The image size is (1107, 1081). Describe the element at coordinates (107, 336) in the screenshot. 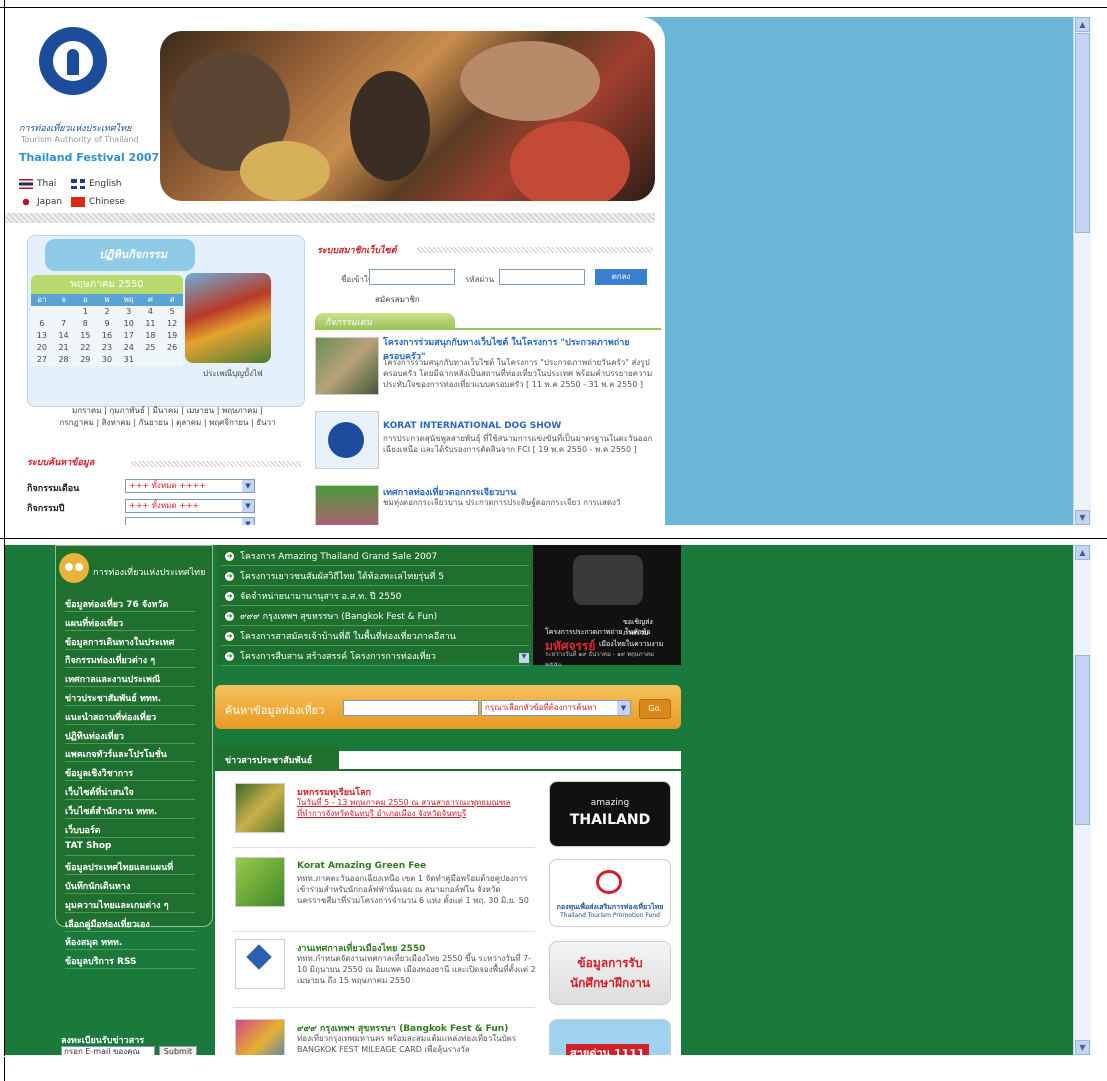

I see `calendar-day: 16` at that location.